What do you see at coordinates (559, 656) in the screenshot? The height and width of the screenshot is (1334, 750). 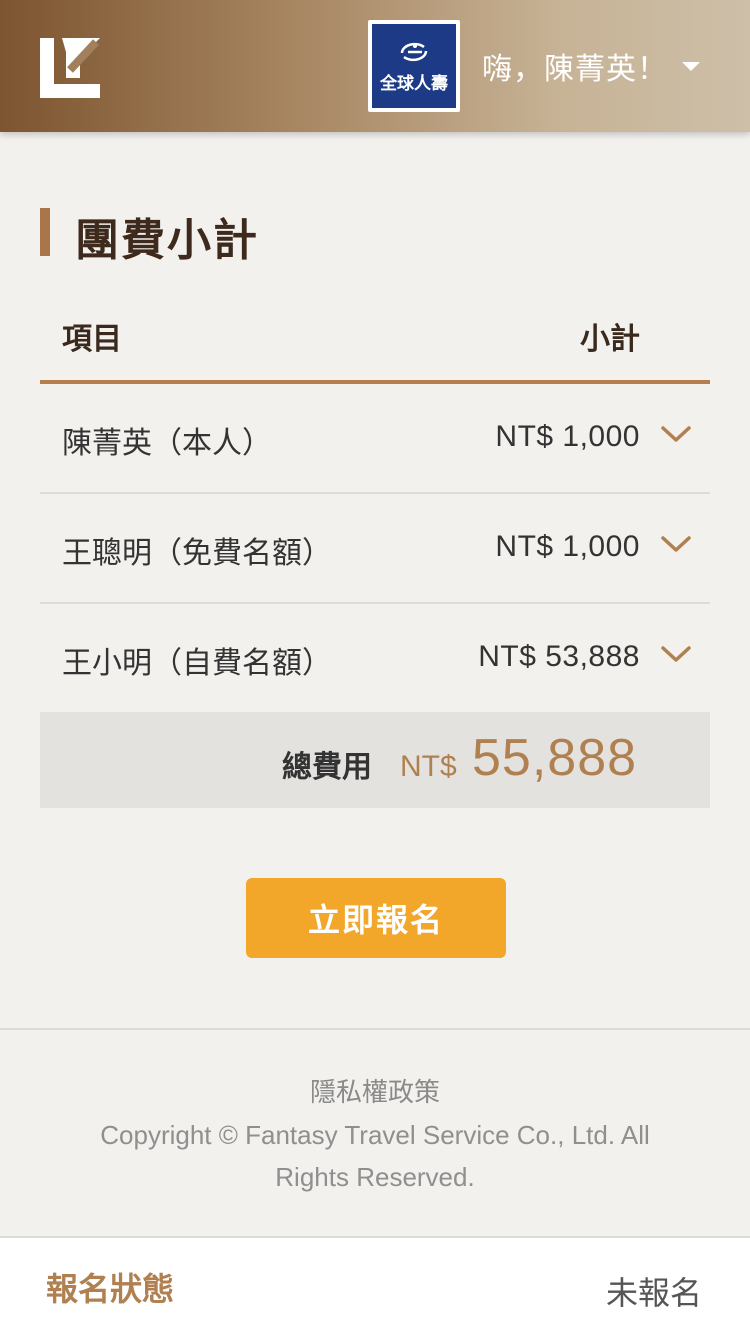 I see `fee-row-amount: NT$ 53,888` at bounding box center [559, 656].